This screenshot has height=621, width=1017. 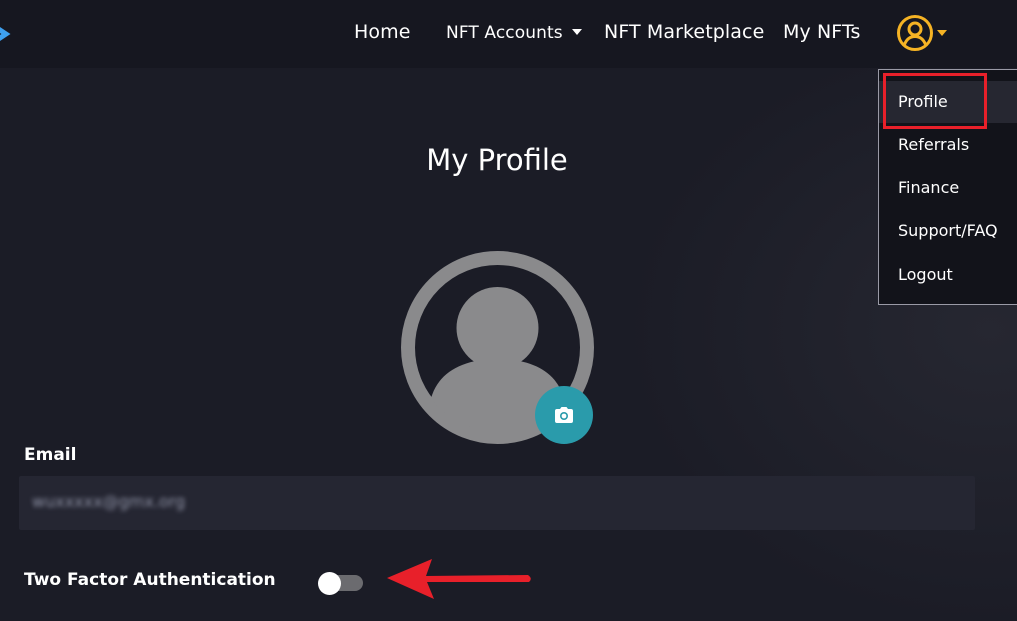 I want to click on email-field: wuxxxxx@gmx.org, so click(x=497, y=503).